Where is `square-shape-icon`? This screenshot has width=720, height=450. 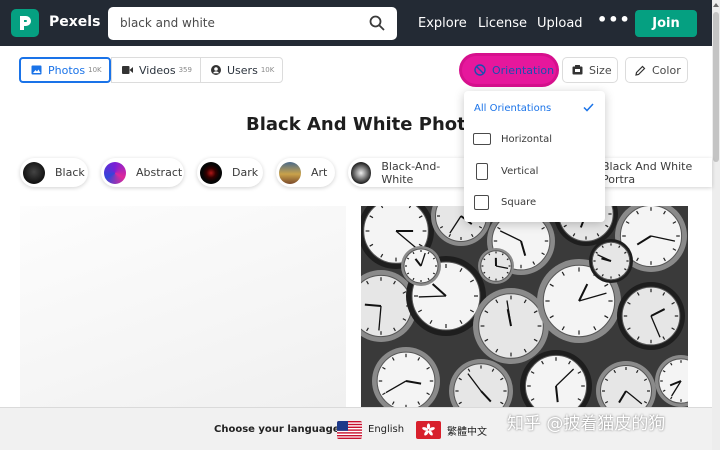 square-shape-icon is located at coordinates (481, 202).